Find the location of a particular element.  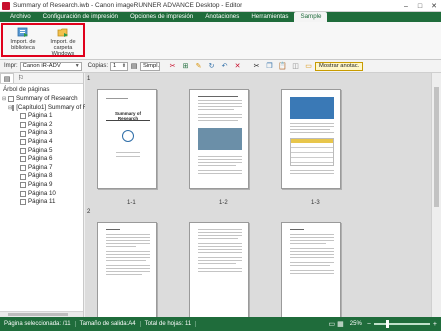

page-tree-tab-icon: ▤ is located at coordinates (7, 78).